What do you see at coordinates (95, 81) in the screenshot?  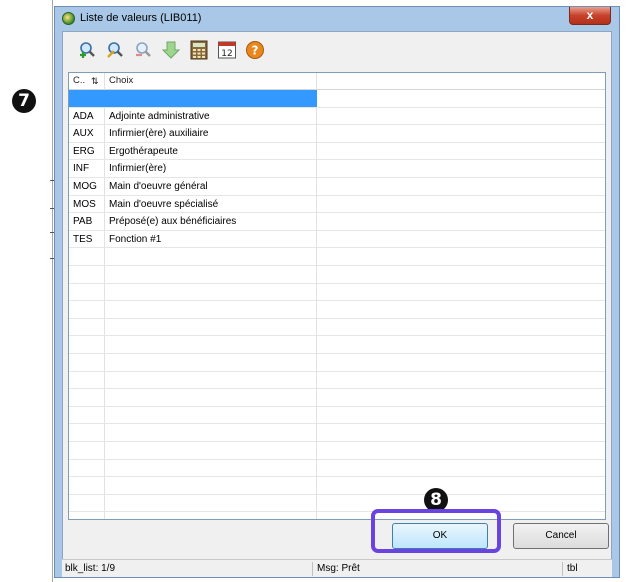 I see `sort-ascending-icon: ⇅` at bounding box center [95, 81].